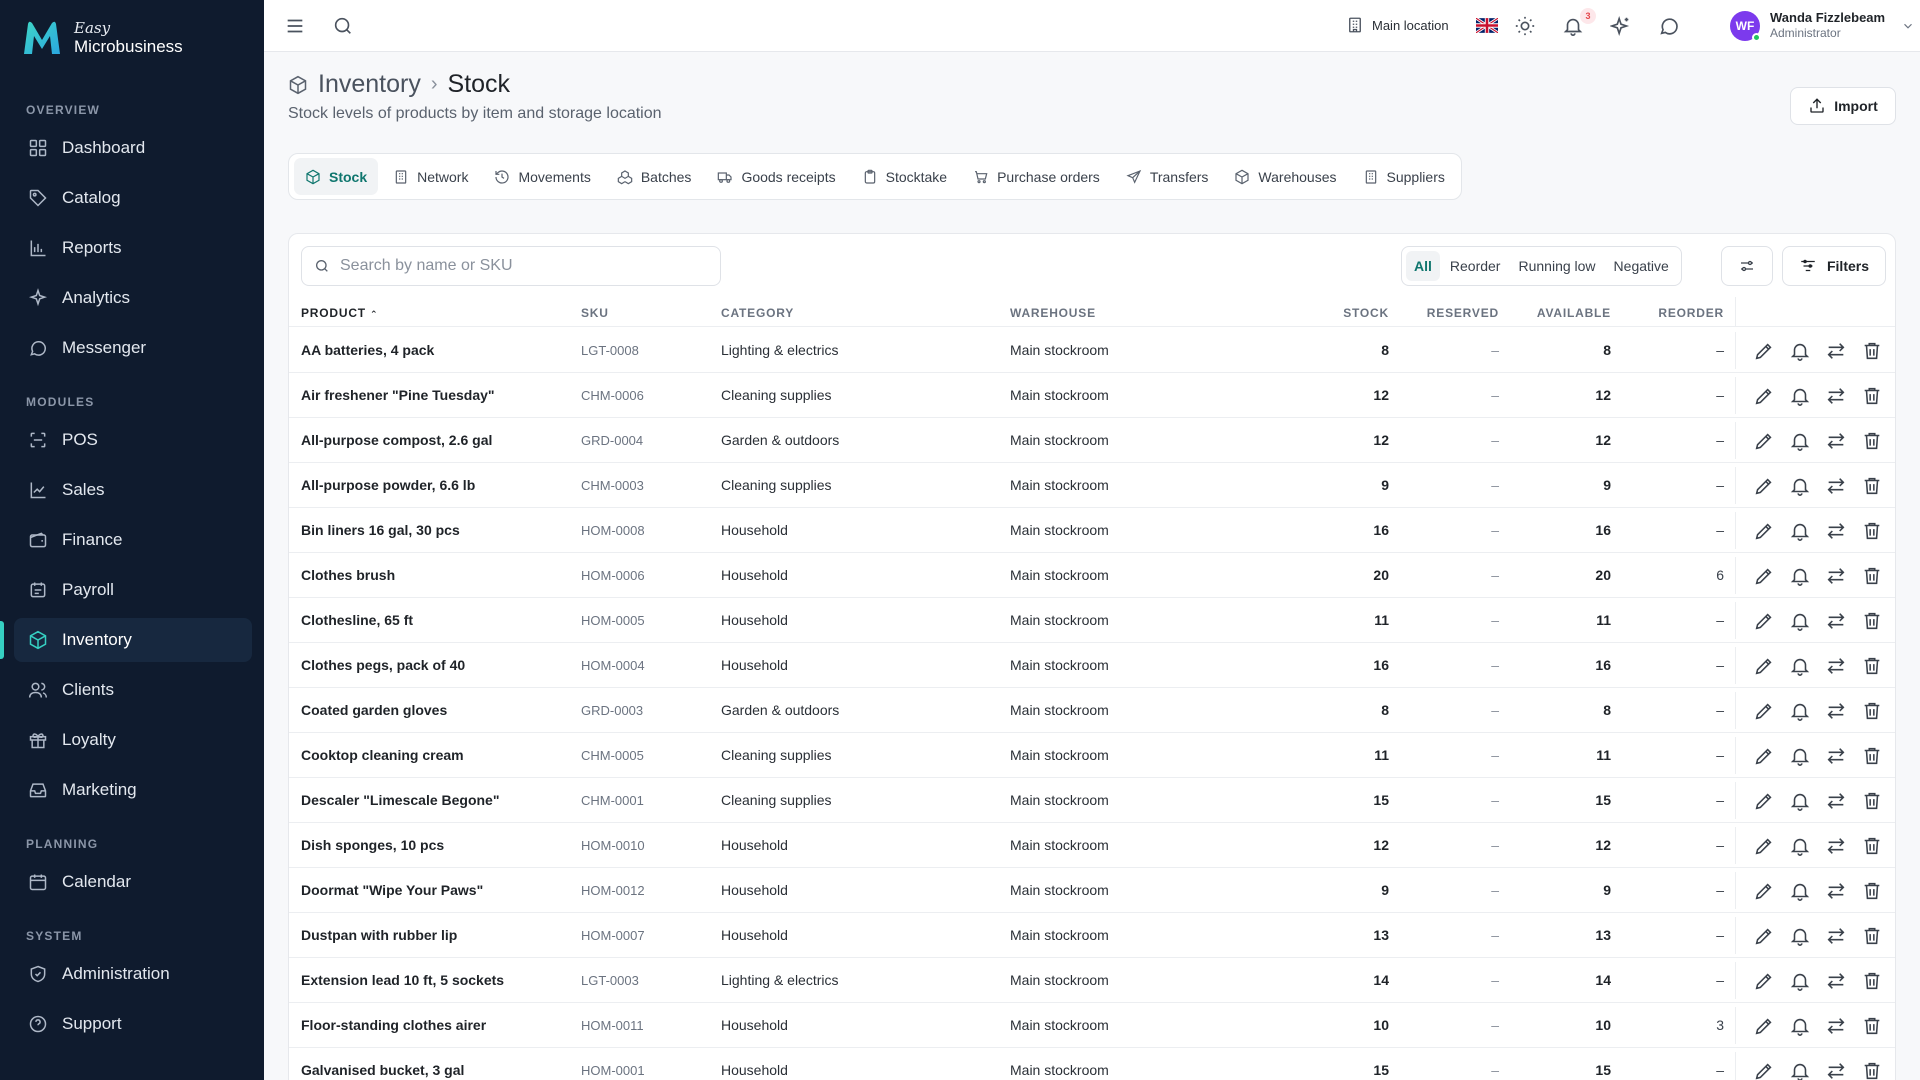  What do you see at coordinates (1053, 313) in the screenshot?
I see `column-header-warehouse: WAREHOUSE` at bounding box center [1053, 313].